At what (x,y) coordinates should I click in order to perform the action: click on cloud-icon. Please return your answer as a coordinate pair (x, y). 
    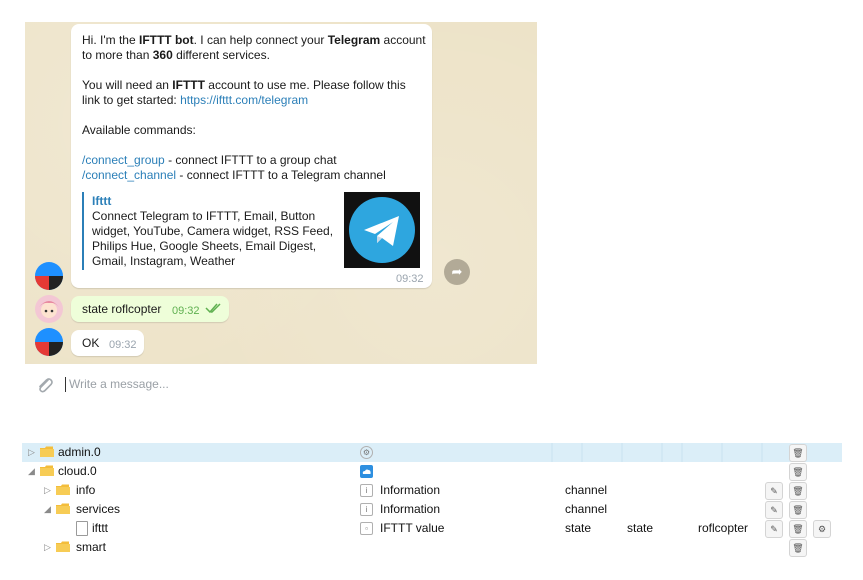
    Looking at the image, I should click on (366, 471).